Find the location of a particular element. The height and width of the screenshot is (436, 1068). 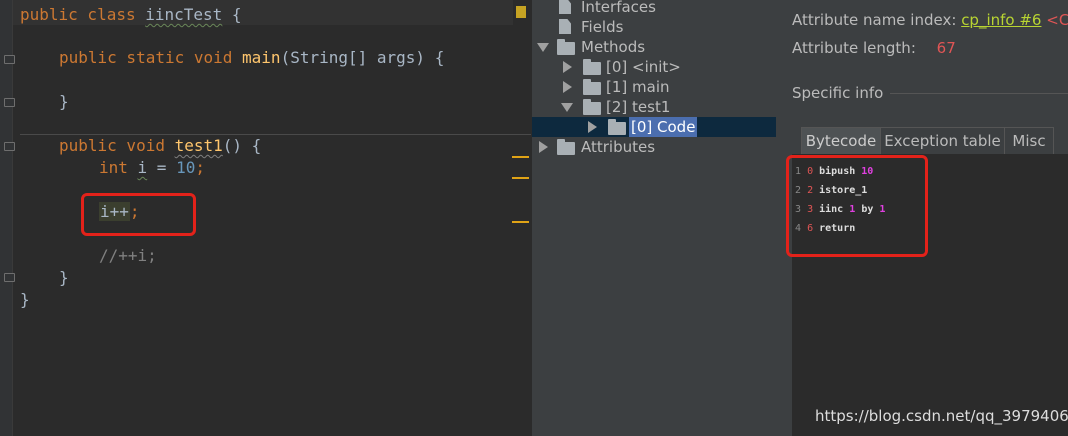

code-line-2: public static void main(String[] args) { is located at coordinates (252, 57).